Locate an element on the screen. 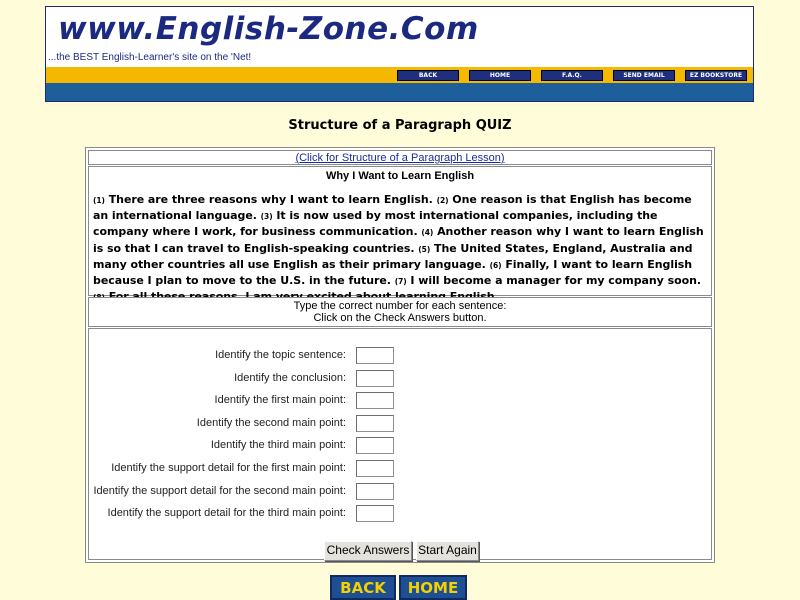 The width and height of the screenshot is (800, 600). answer-input-conclusion is located at coordinates (375, 378).